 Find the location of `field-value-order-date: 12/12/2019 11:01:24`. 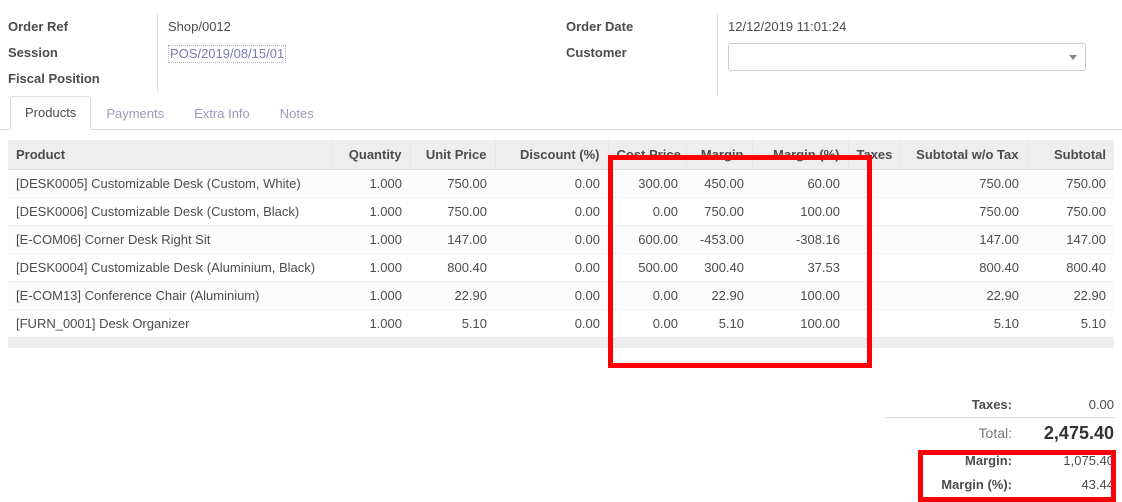

field-value-order-date: 12/12/2019 11:01:24 is located at coordinates (917, 27).